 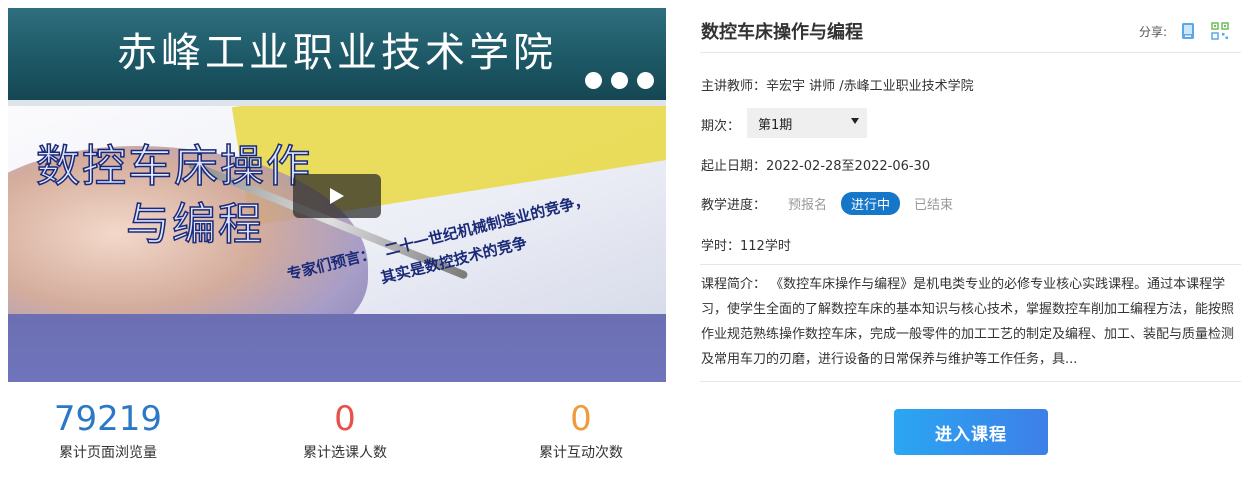 I want to click on enter-course-button: 进入课程, so click(x=971, y=432).